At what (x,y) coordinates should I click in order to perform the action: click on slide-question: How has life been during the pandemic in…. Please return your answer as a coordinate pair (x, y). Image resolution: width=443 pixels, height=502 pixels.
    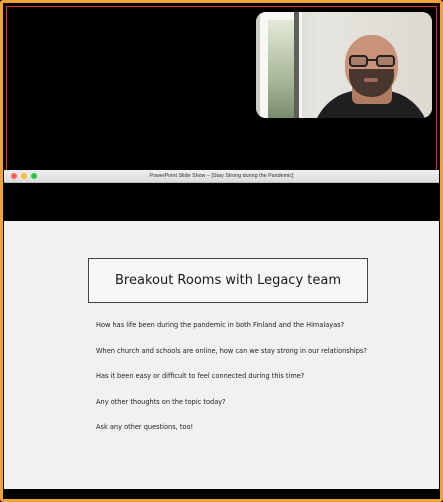
    Looking at the image, I should click on (220, 325).